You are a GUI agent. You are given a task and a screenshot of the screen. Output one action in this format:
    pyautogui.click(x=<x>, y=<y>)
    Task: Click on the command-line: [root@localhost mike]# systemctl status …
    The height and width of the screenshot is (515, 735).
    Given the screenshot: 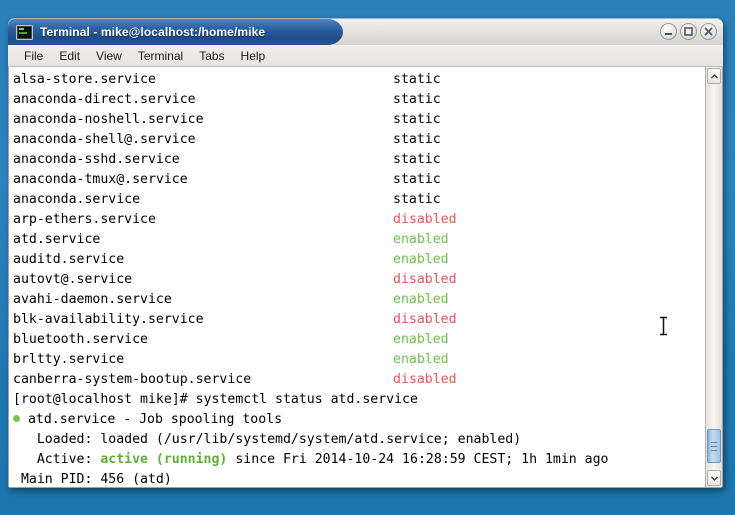 What is the action you would take?
    pyautogui.click(x=359, y=400)
    